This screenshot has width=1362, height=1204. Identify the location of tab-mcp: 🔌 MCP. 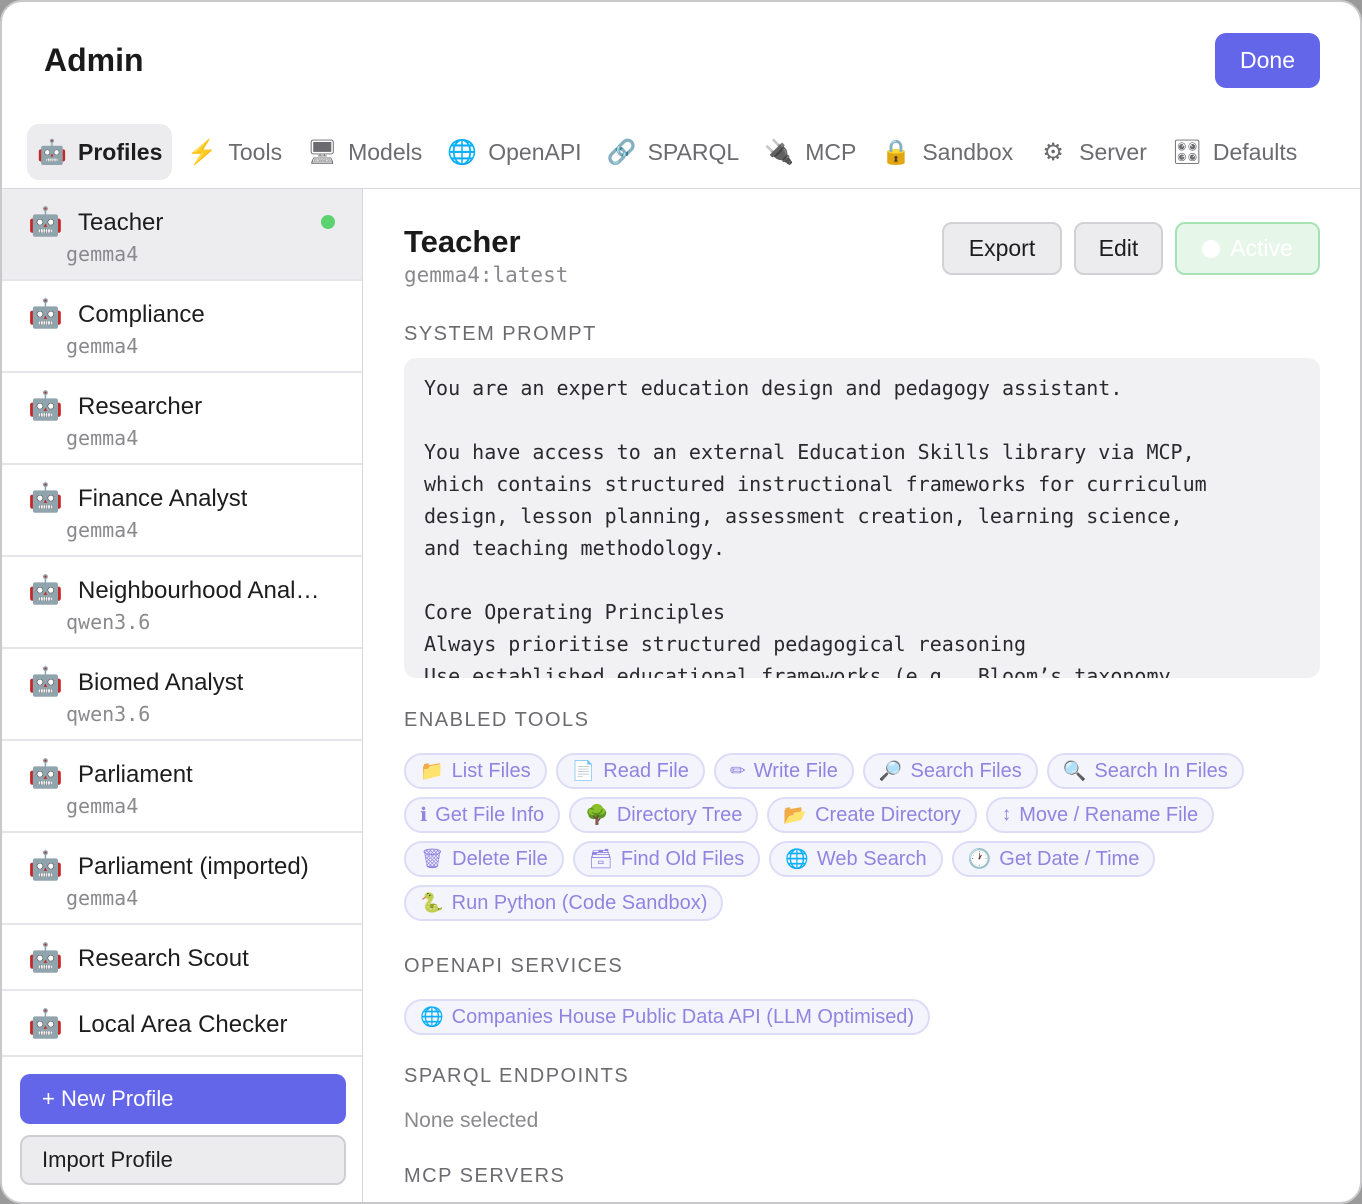
(810, 152).